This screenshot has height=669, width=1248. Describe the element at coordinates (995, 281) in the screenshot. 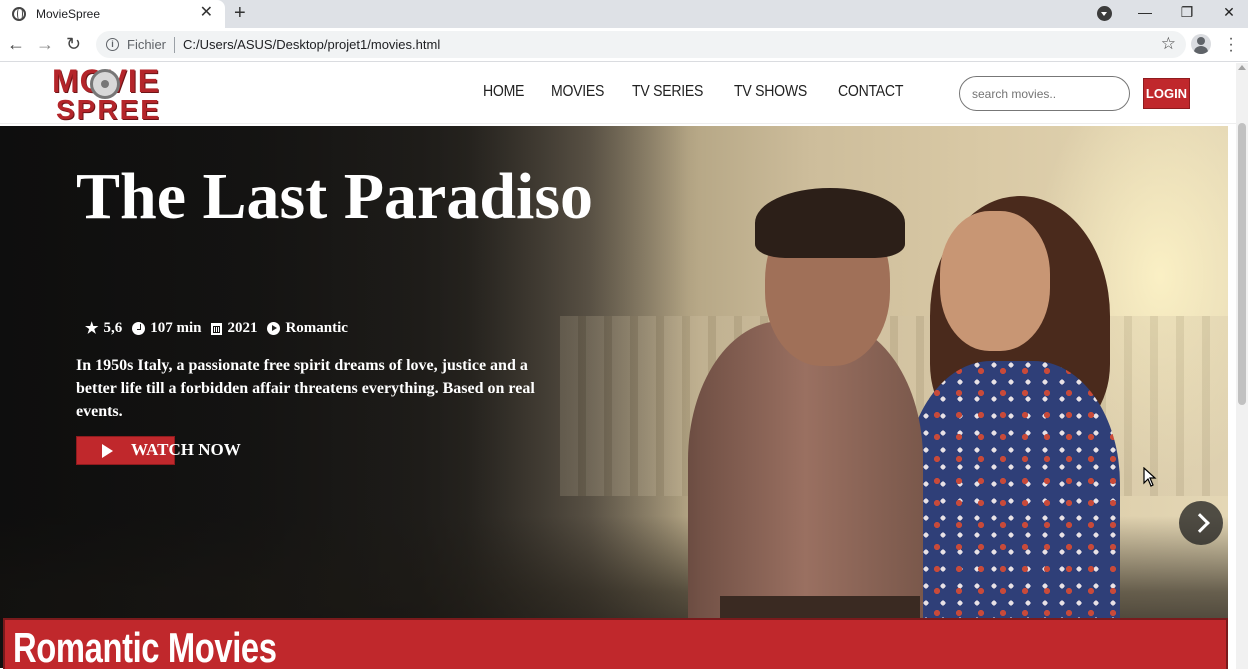

I see `hero-image-woman-face` at that location.